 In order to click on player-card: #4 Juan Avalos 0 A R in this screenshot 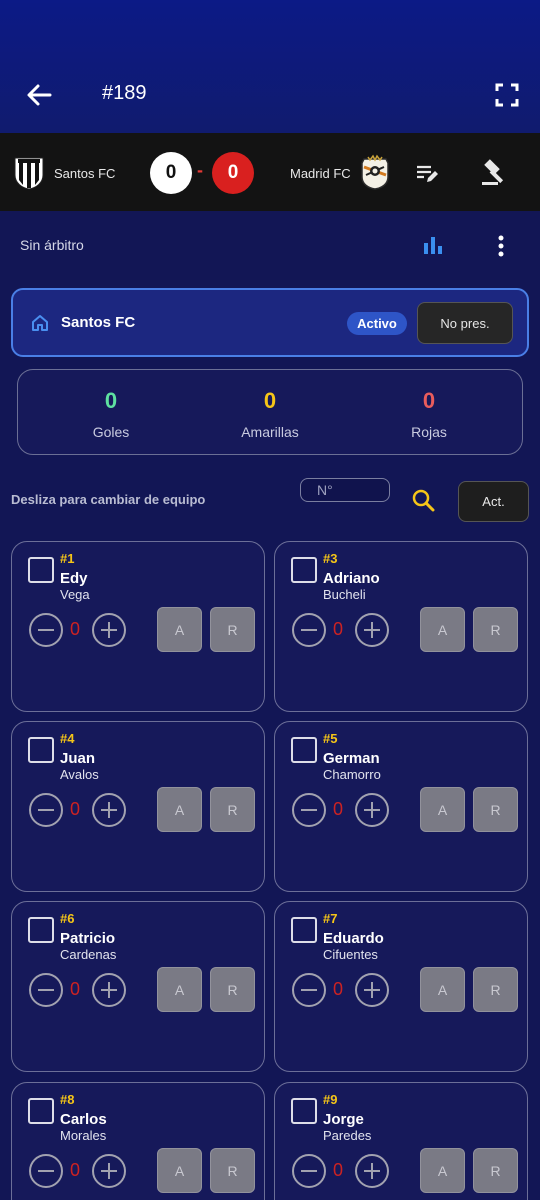, I will do `click(138, 806)`.